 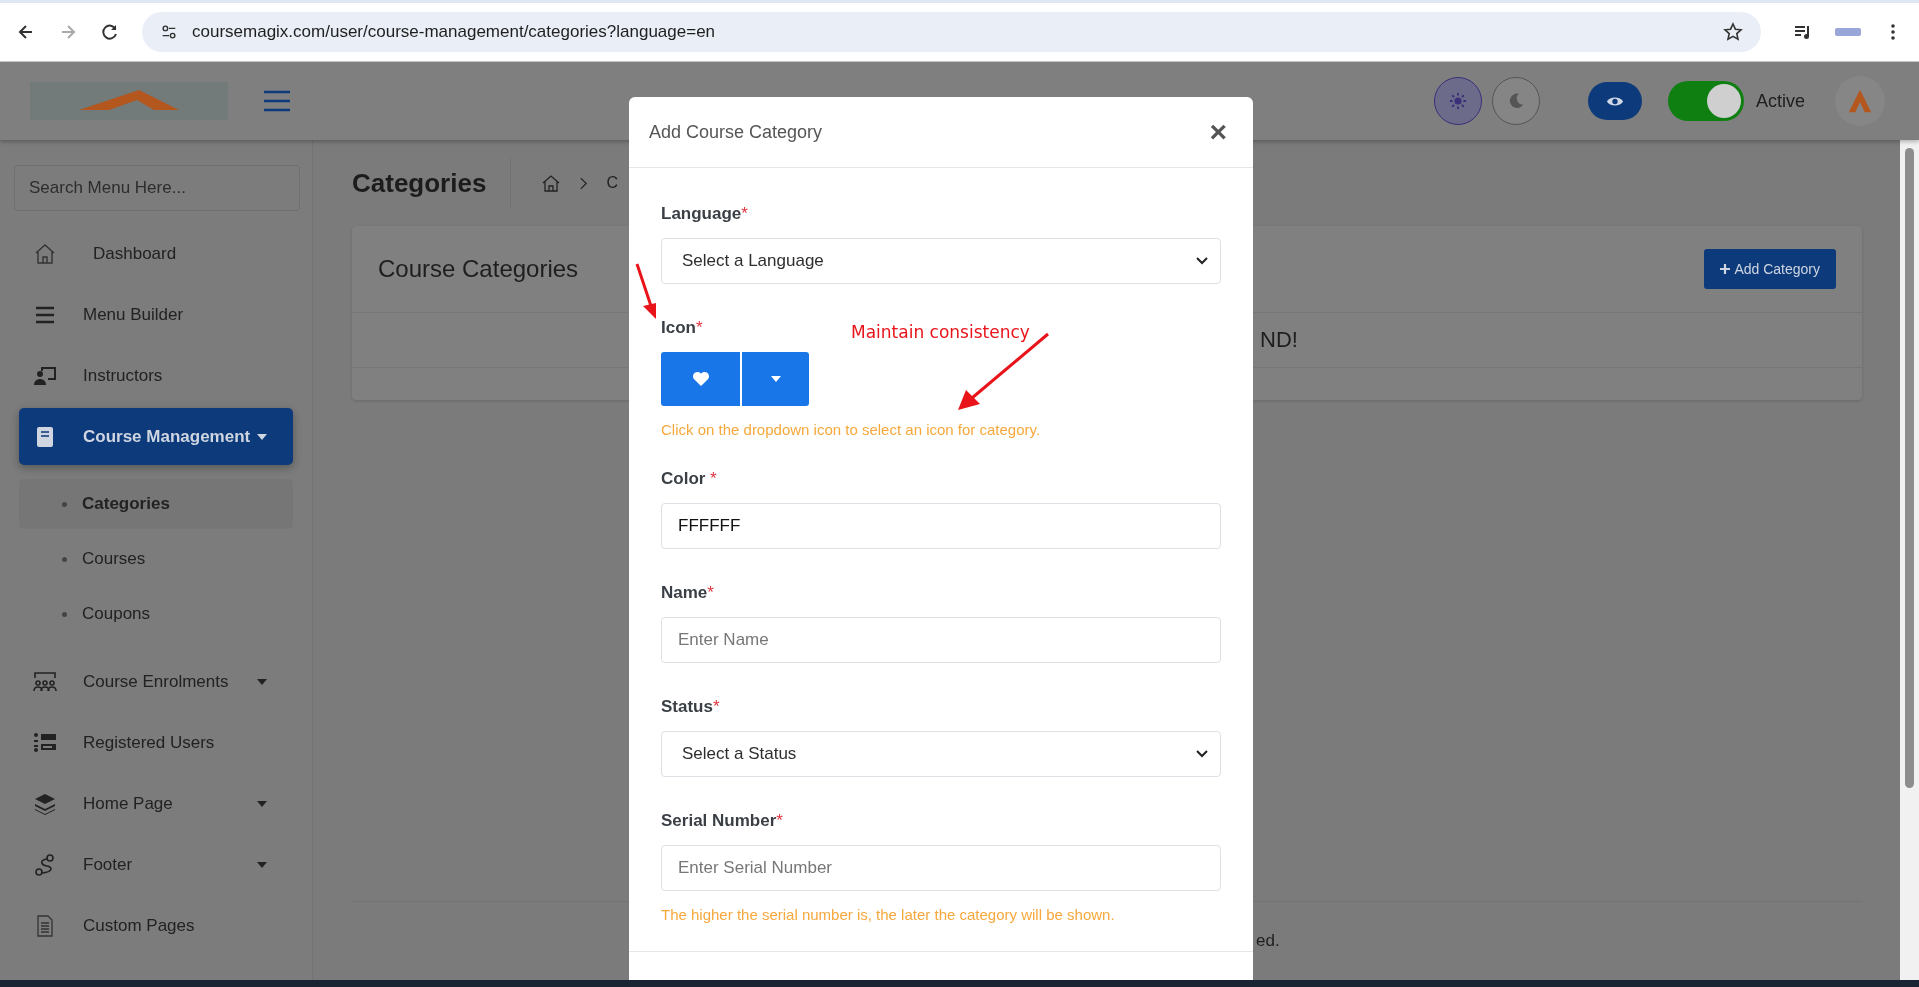 What do you see at coordinates (687, 593) in the screenshot?
I see `field-label: Name*` at bounding box center [687, 593].